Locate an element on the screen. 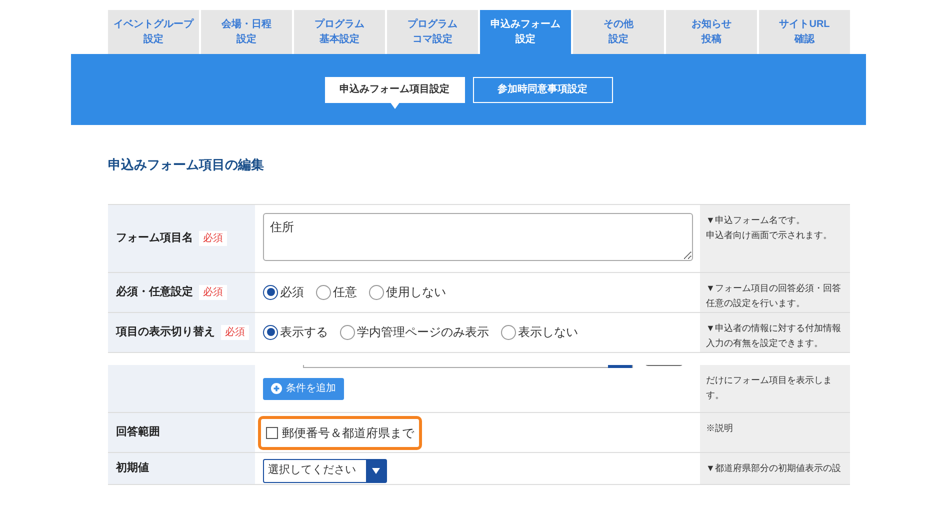 Image resolution: width=938 pixels, height=509 pixels. select-field: 選択してください is located at coordinates (325, 470).